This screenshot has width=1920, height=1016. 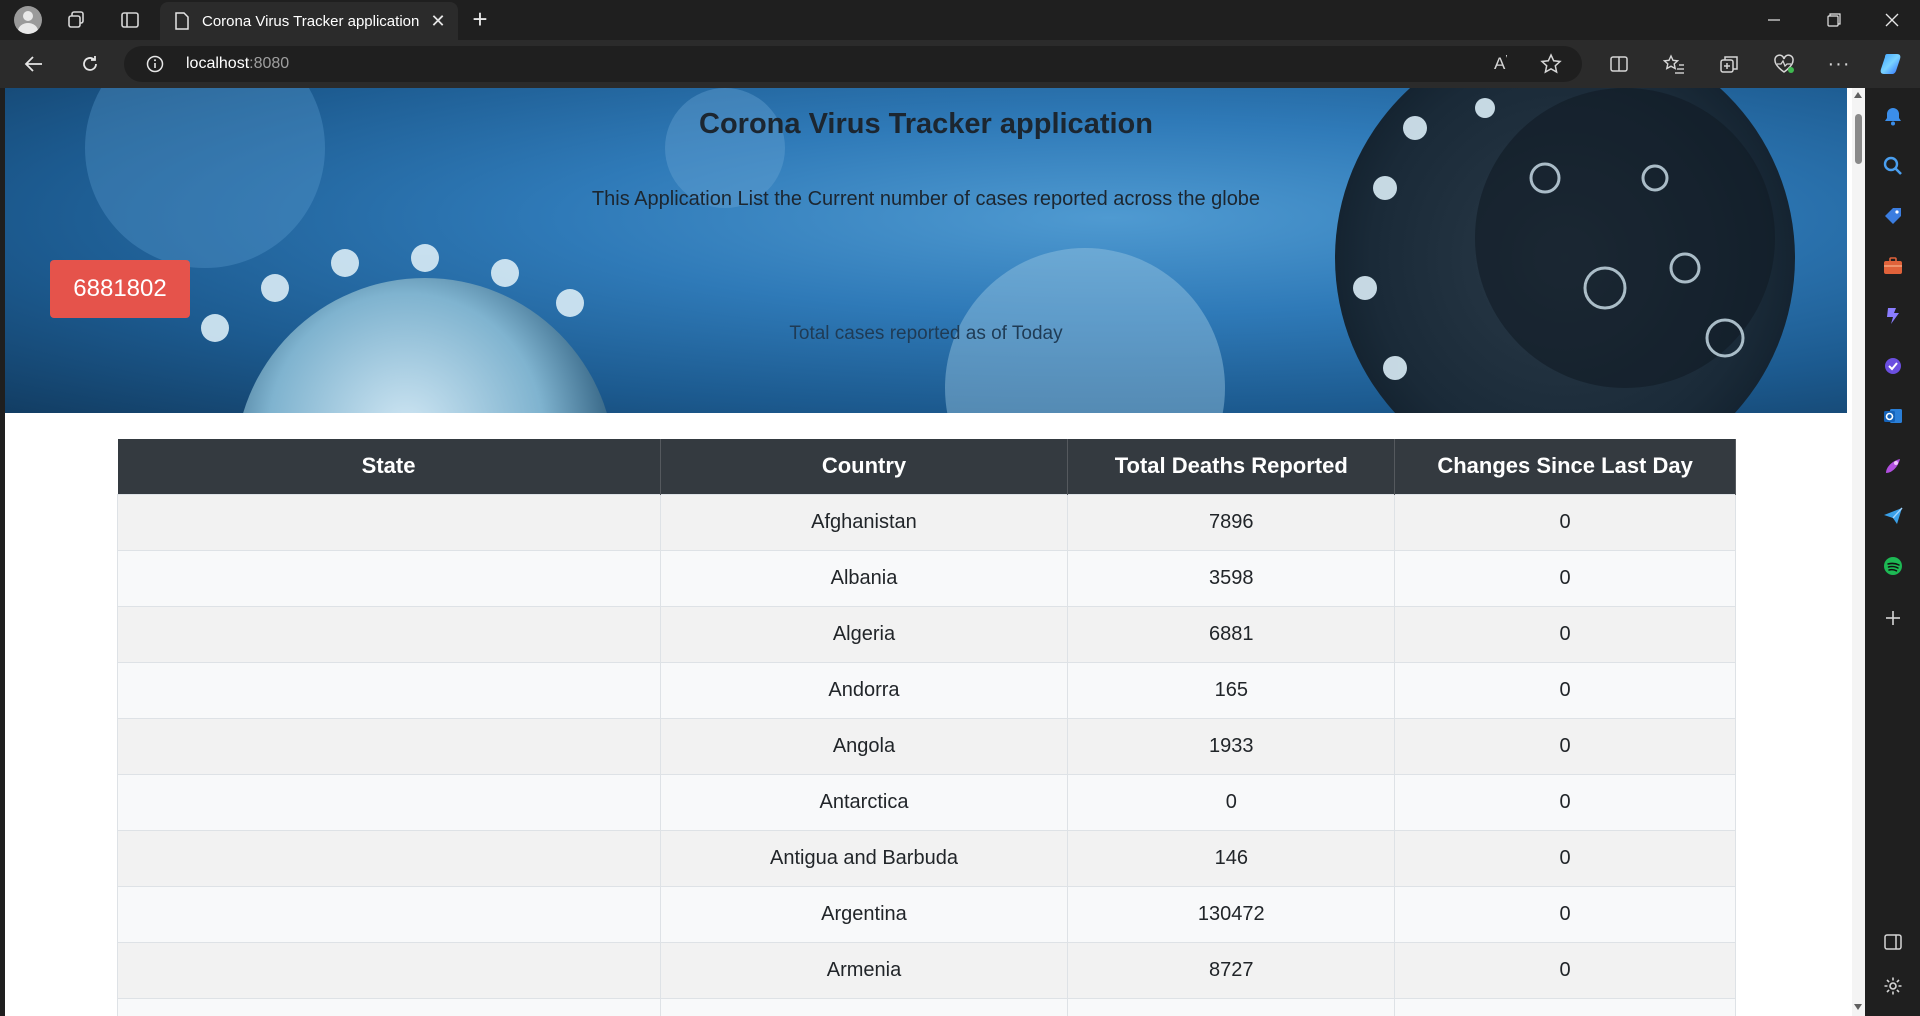 I want to click on outlook-icon, so click(x=1893, y=416).